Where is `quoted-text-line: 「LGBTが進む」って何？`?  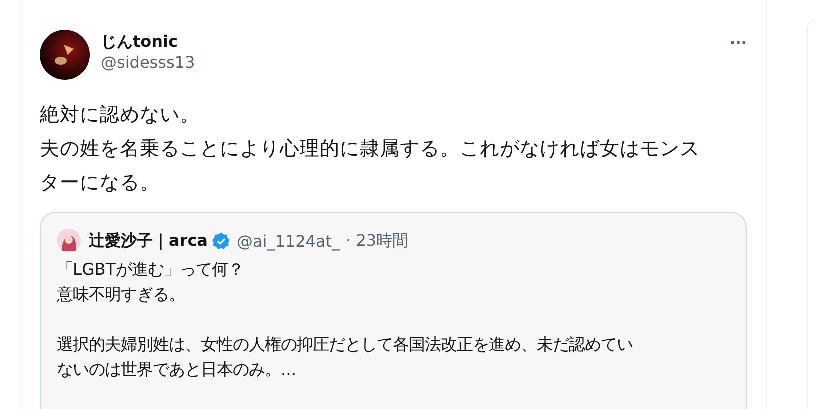
quoted-text-line: 「LGBTが進む」って何？ is located at coordinates (150, 270).